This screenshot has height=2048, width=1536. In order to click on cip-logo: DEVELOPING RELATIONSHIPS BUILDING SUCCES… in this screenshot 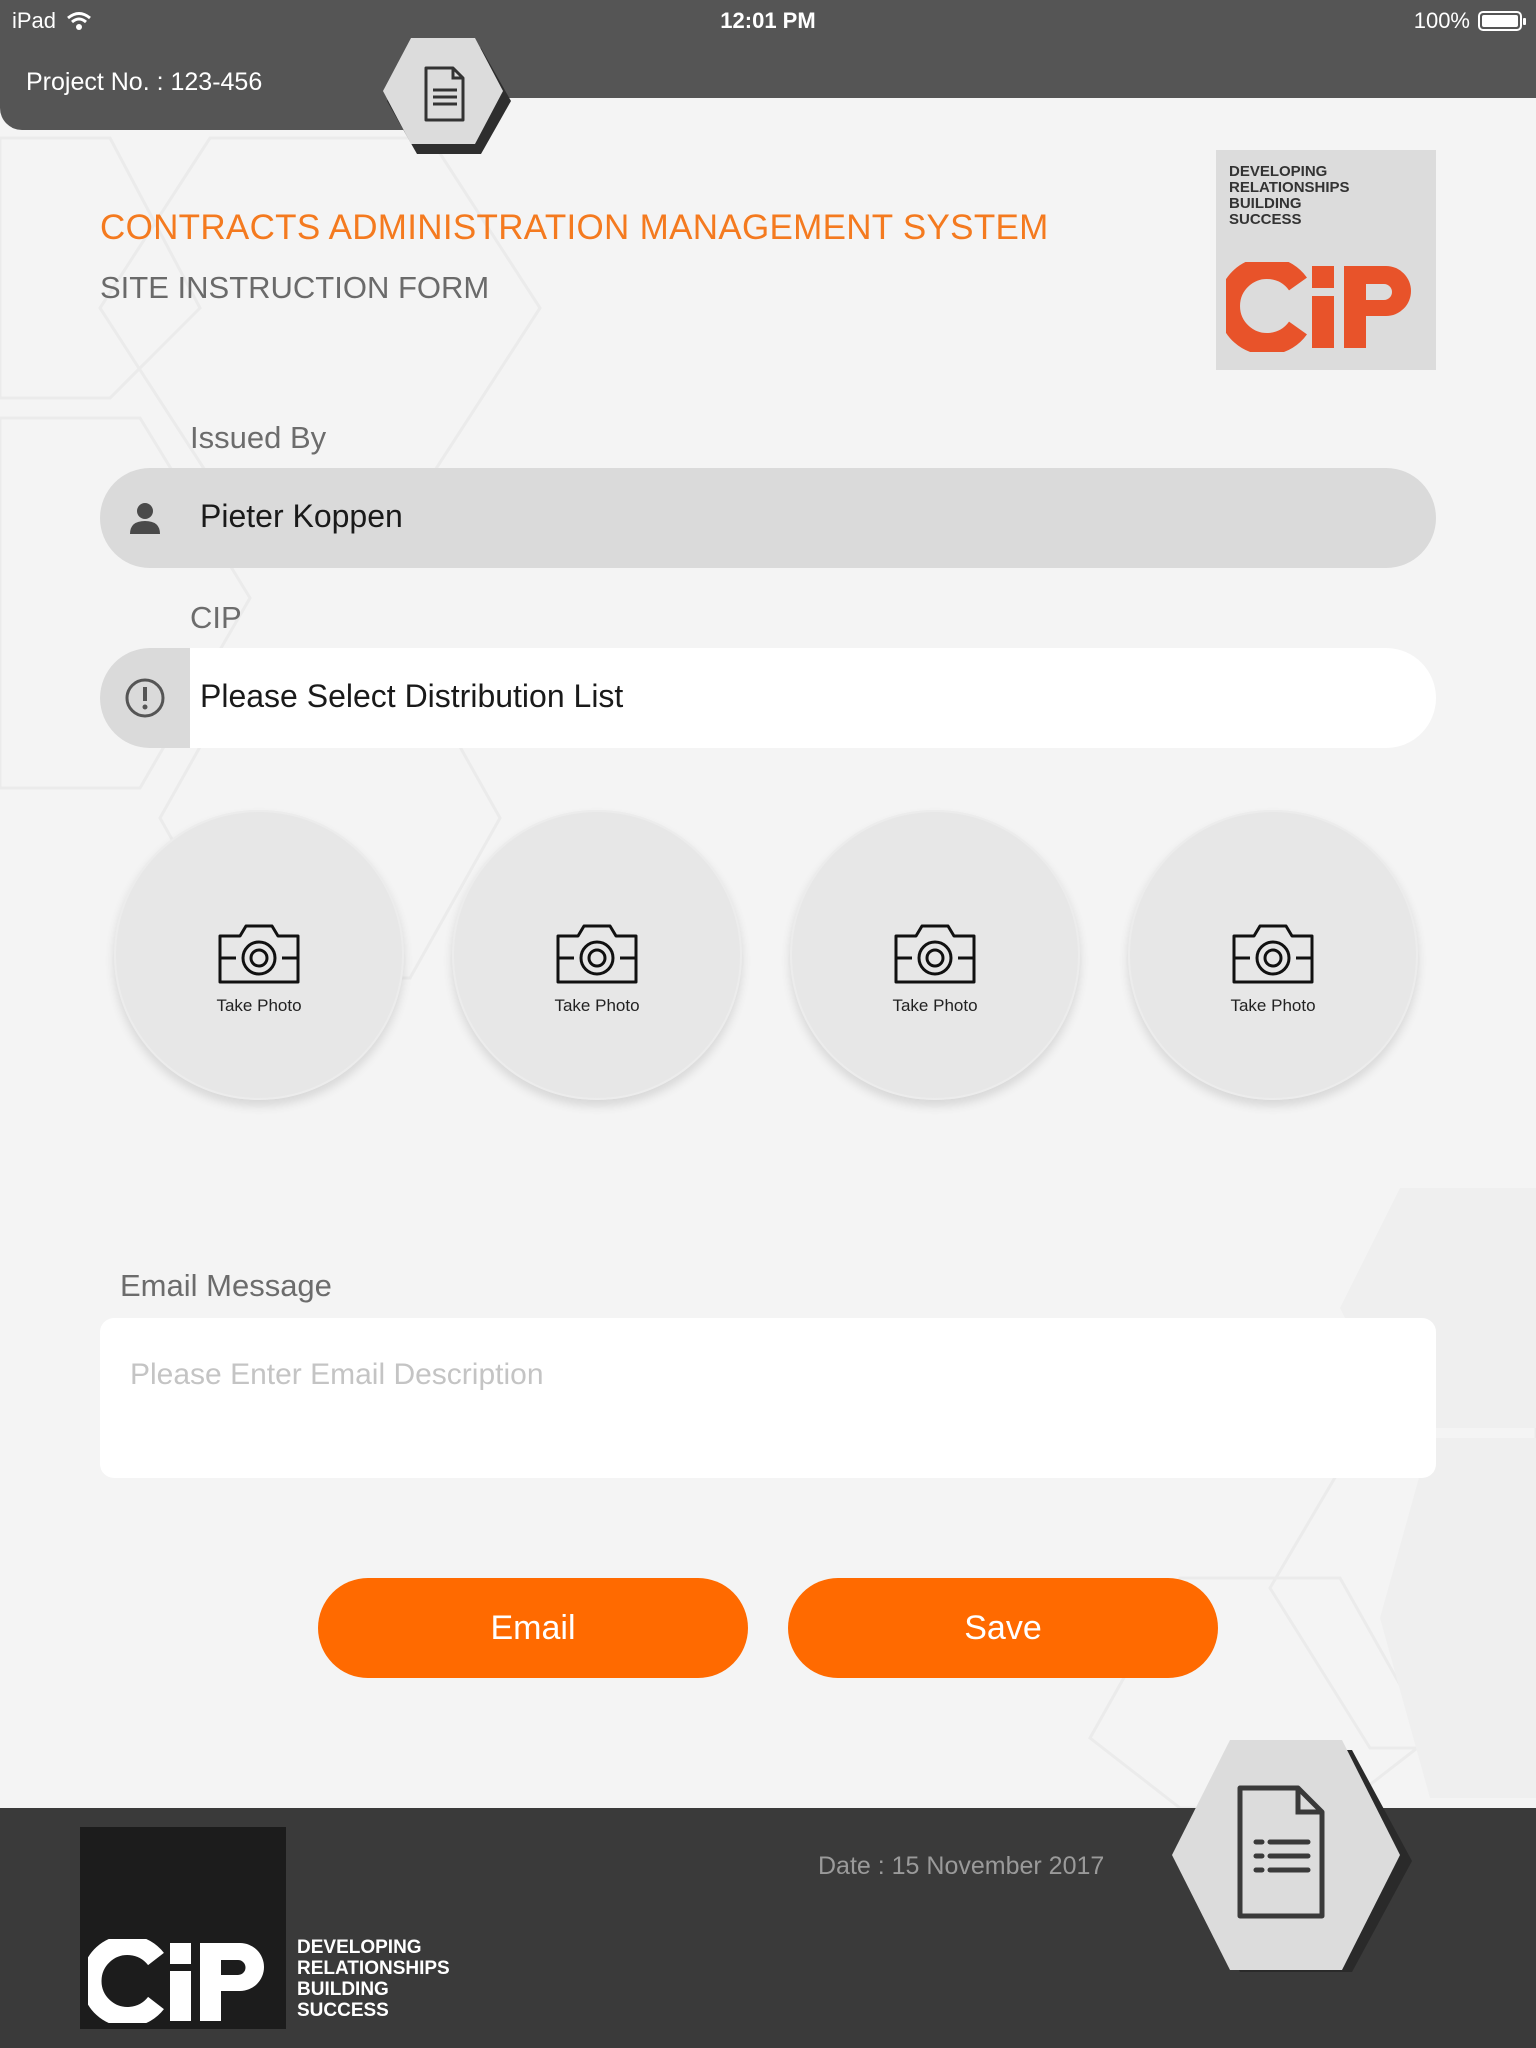, I will do `click(1326, 260)`.